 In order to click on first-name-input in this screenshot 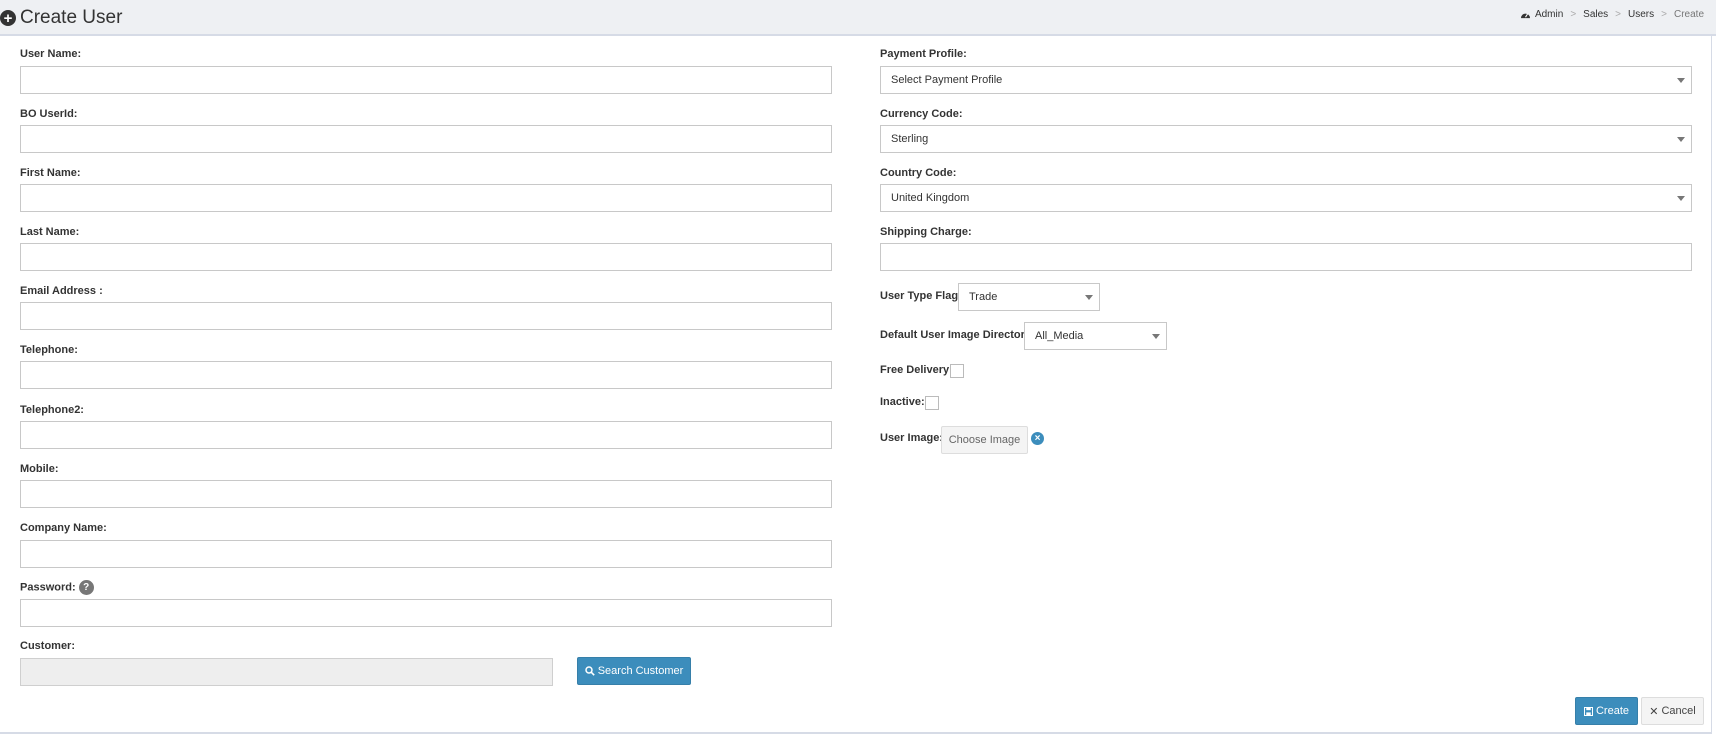, I will do `click(426, 198)`.